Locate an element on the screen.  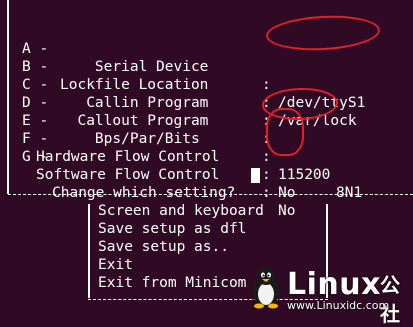
logo-url-text: www.Linuxidc.com is located at coordinates (338, 305).